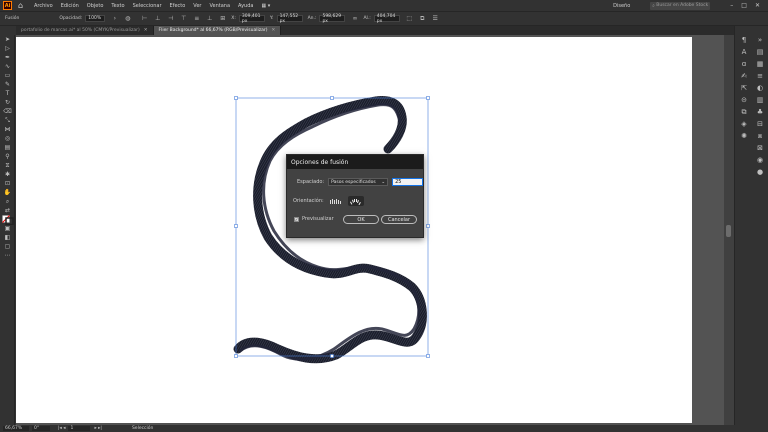  Describe the element at coordinates (7, 48) in the screenshot. I see `direct-selection-tool-icon: ▷` at that location.